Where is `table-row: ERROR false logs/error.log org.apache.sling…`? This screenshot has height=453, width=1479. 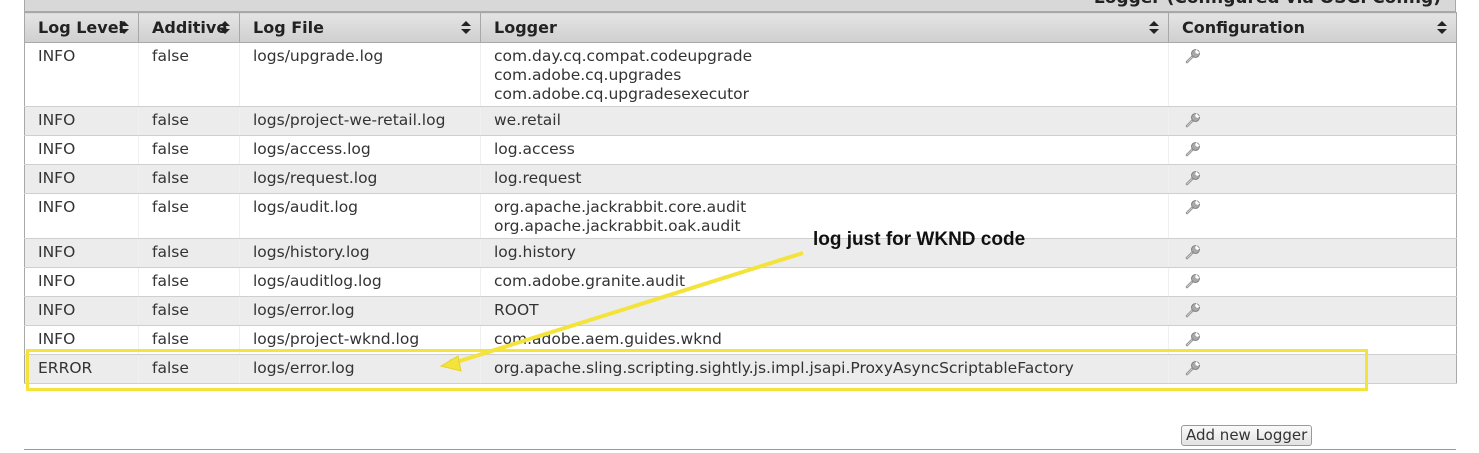
table-row: ERROR false logs/error.log org.apache.sling… is located at coordinates (740, 369).